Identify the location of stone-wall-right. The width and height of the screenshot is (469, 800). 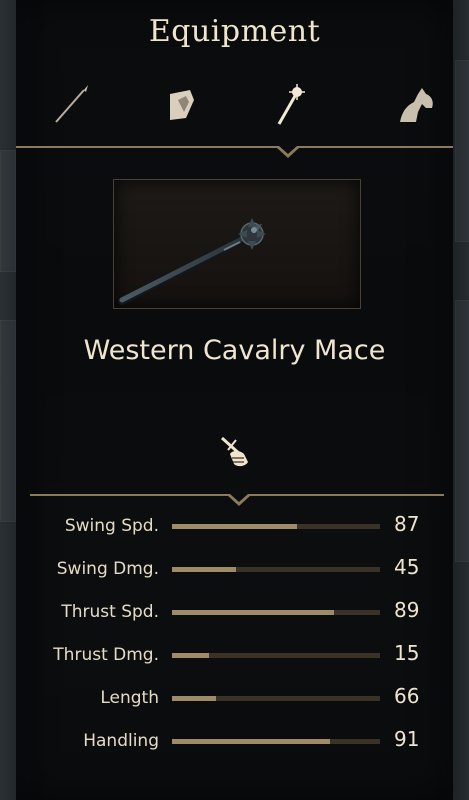
(462, 151).